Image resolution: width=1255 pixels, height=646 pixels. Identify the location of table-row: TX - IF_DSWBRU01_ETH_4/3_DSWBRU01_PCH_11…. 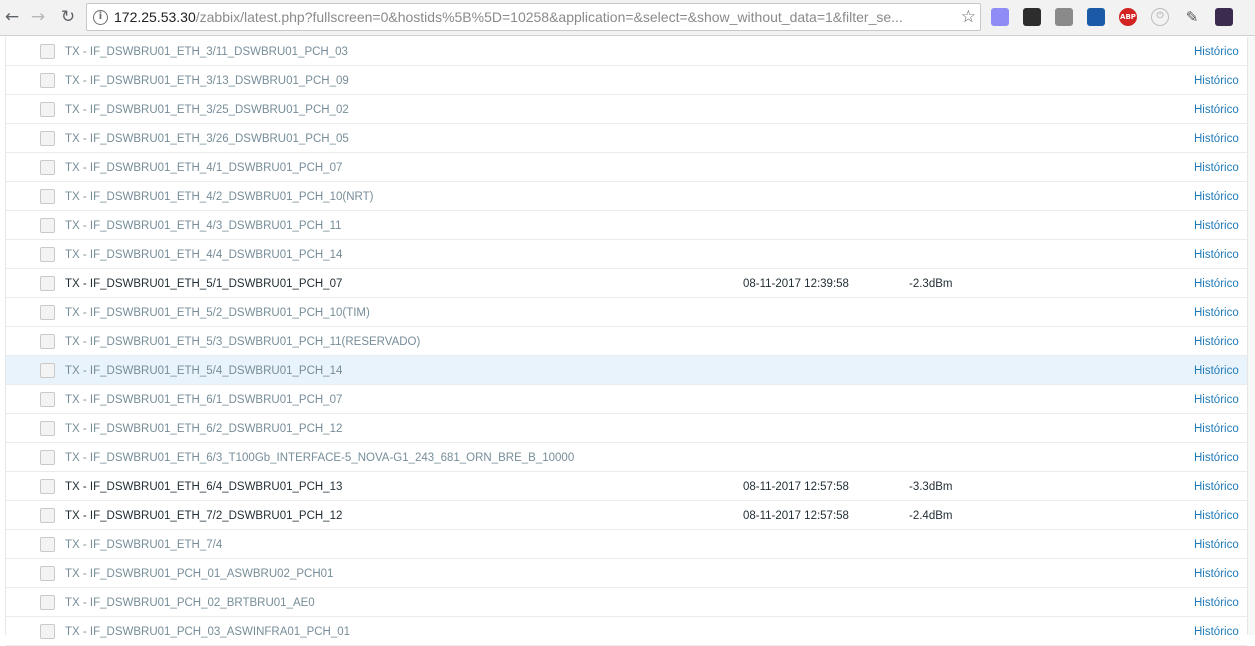
(626, 225).